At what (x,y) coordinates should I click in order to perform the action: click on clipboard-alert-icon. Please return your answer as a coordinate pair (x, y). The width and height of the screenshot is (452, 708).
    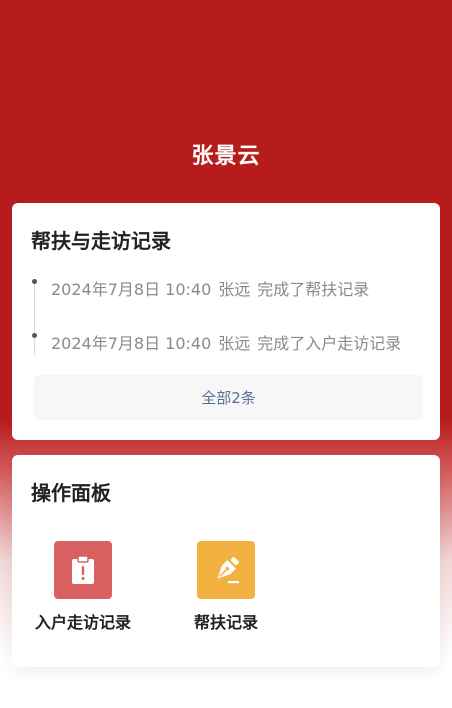
    Looking at the image, I should click on (83, 570).